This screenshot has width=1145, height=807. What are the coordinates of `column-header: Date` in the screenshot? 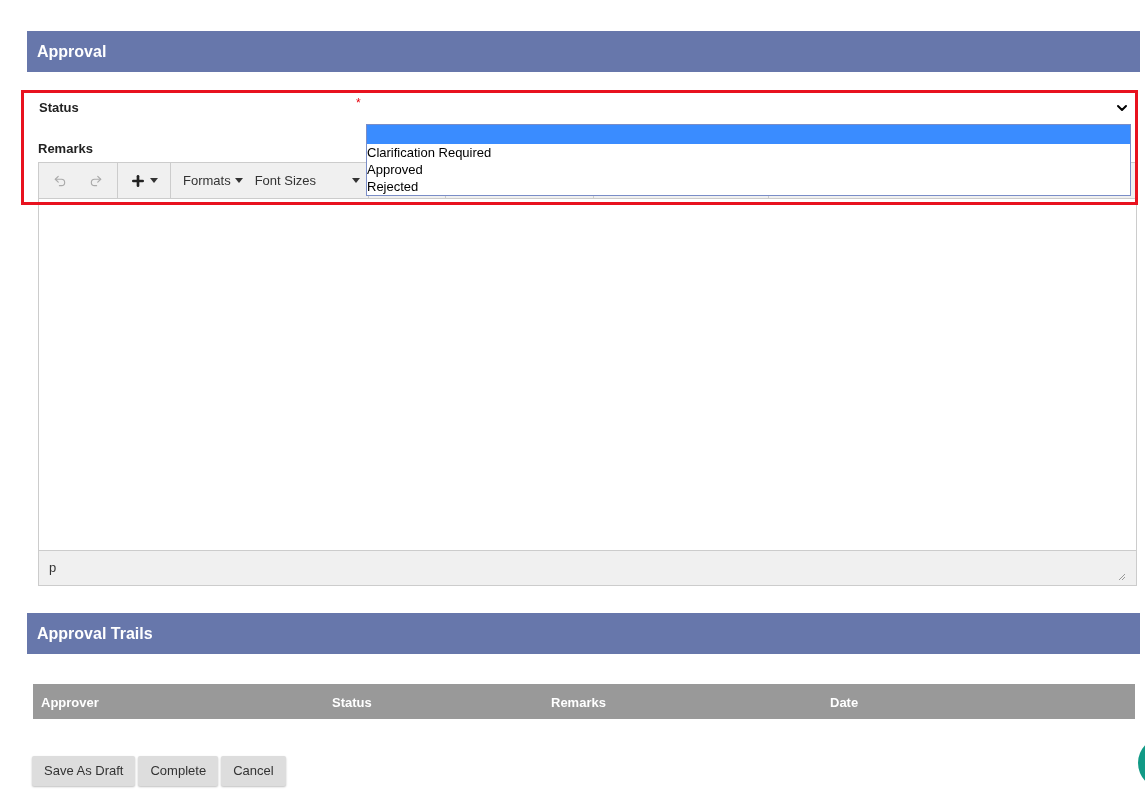 It's located at (844, 702).